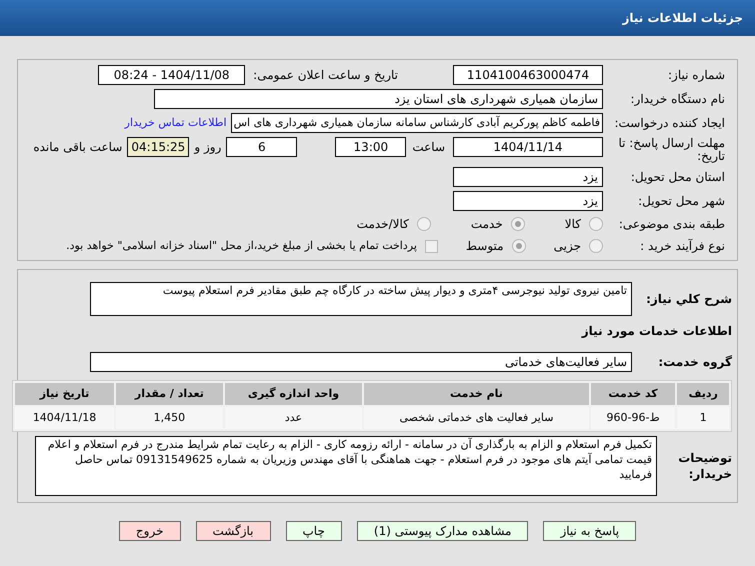  What do you see at coordinates (64, 394) in the screenshot?
I see `column-header: تاریخ نیاز` at bounding box center [64, 394].